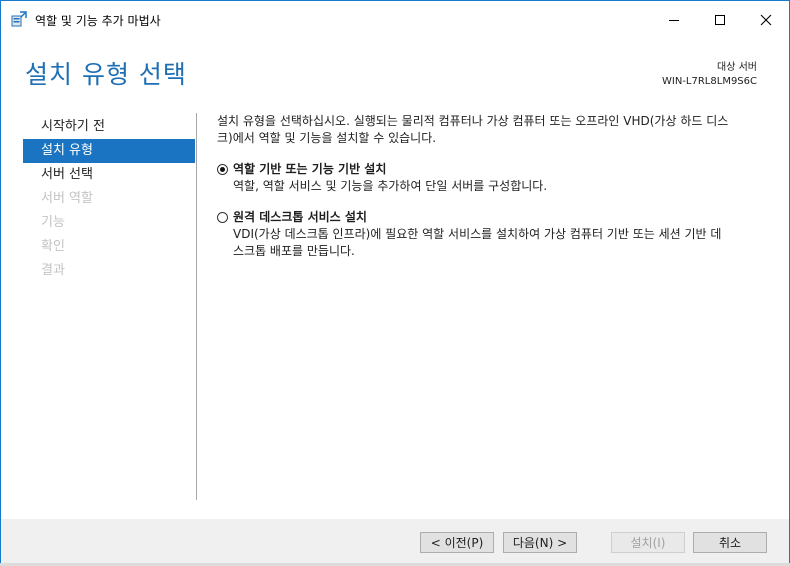 The width and height of the screenshot is (790, 566). Describe the element at coordinates (53, 246) in the screenshot. I see `nav-item-confirmation: 확인` at that location.